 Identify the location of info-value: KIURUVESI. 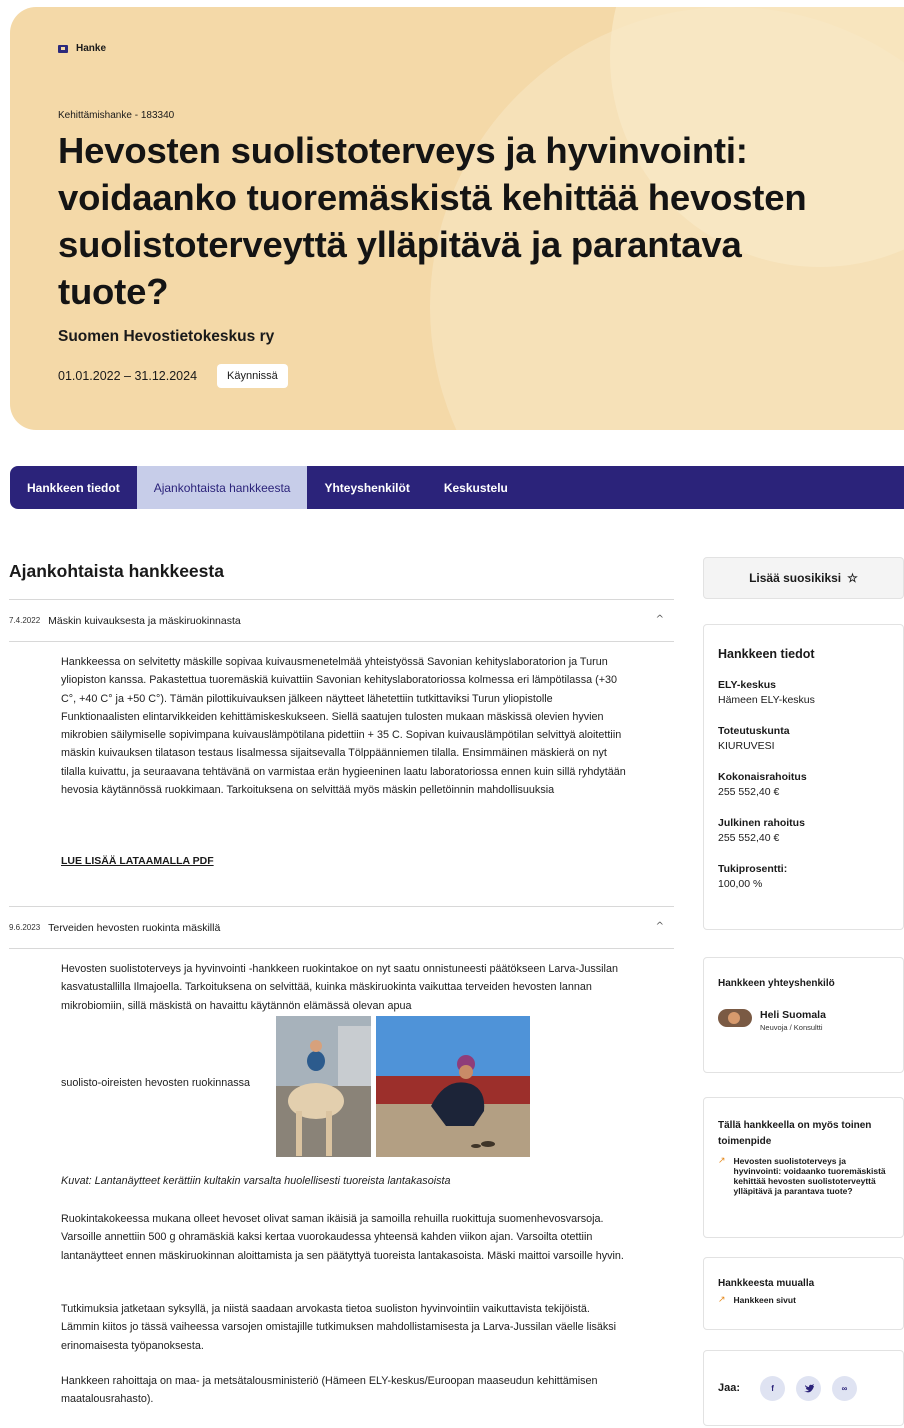
(746, 746).